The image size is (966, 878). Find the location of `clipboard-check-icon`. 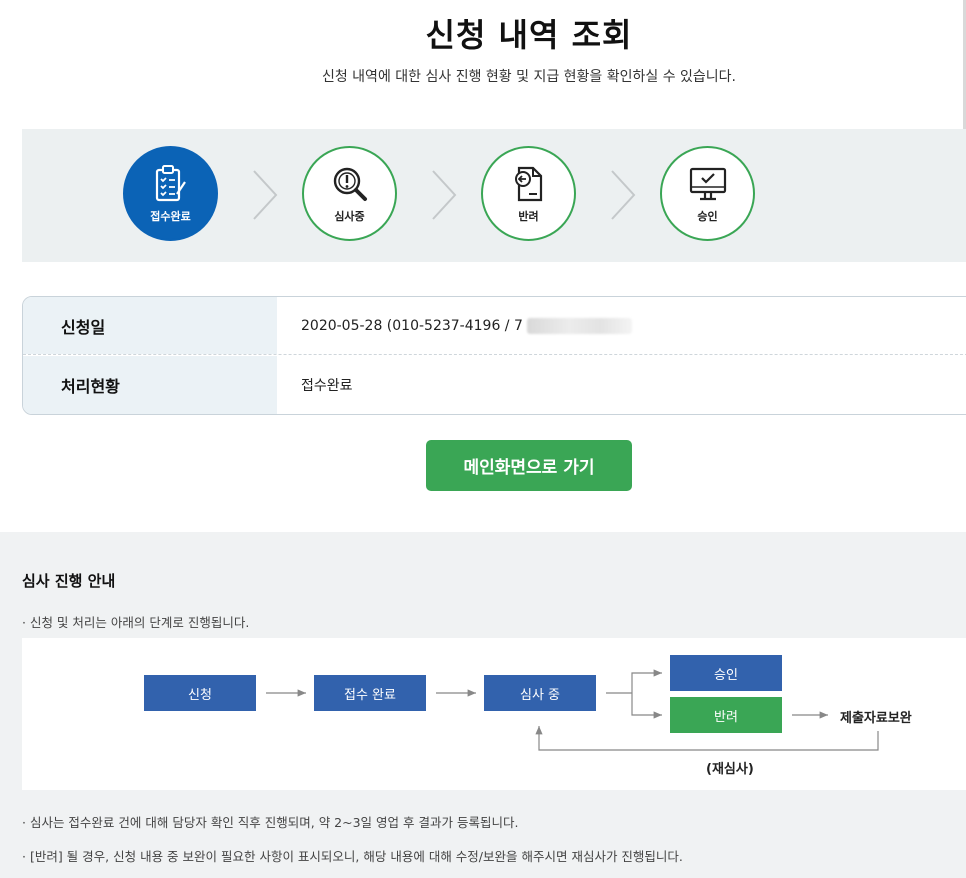

clipboard-check-icon is located at coordinates (170, 182).